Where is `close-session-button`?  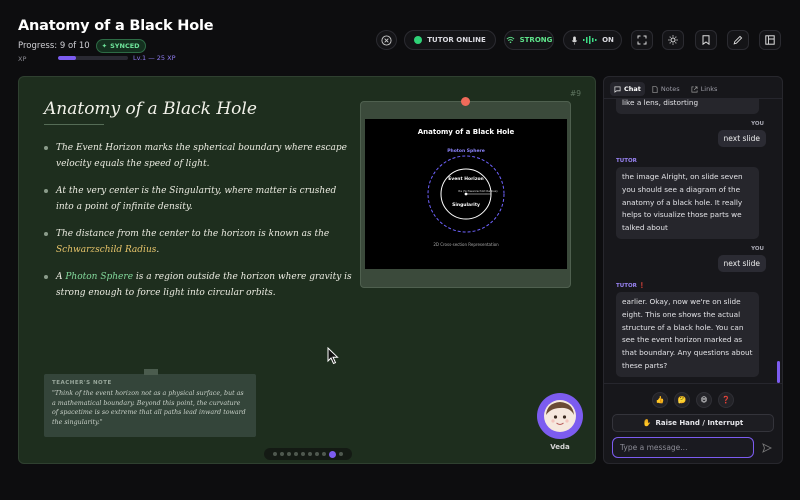 close-session-button is located at coordinates (386, 40).